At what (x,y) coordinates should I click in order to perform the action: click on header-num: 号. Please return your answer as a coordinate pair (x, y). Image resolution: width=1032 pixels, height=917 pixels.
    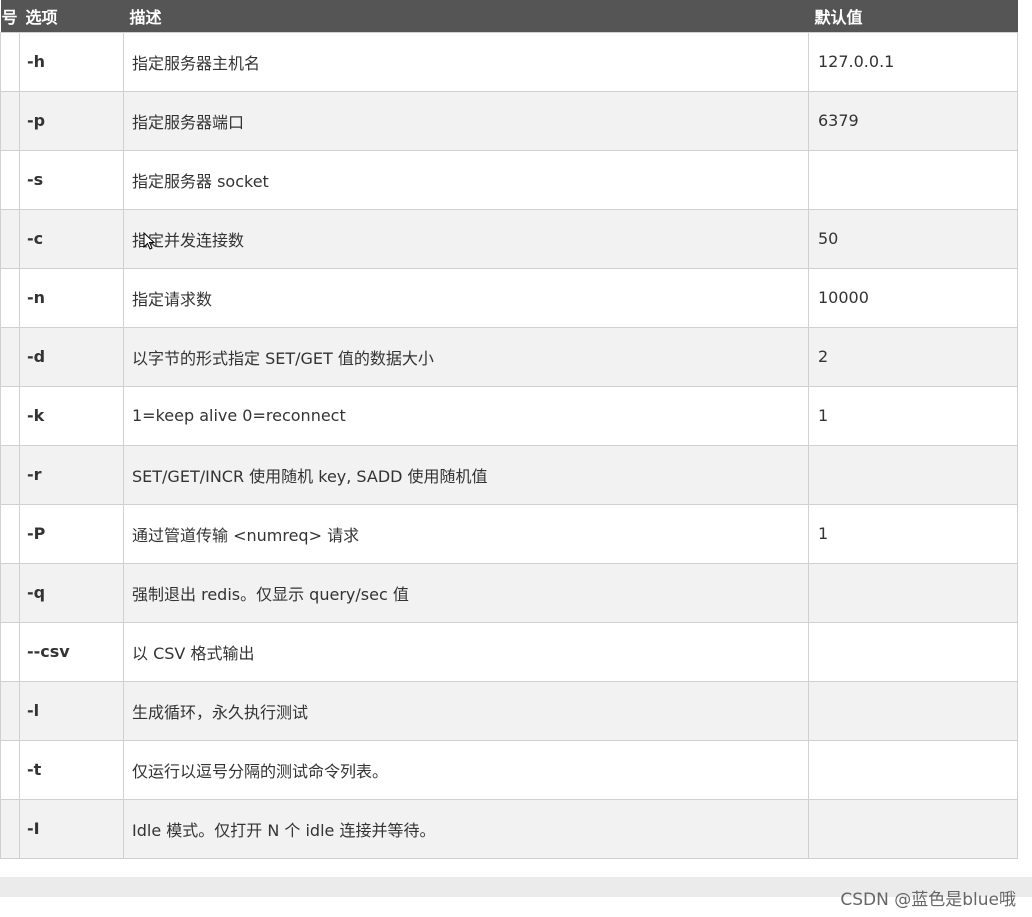
    Looking at the image, I should click on (9, 17).